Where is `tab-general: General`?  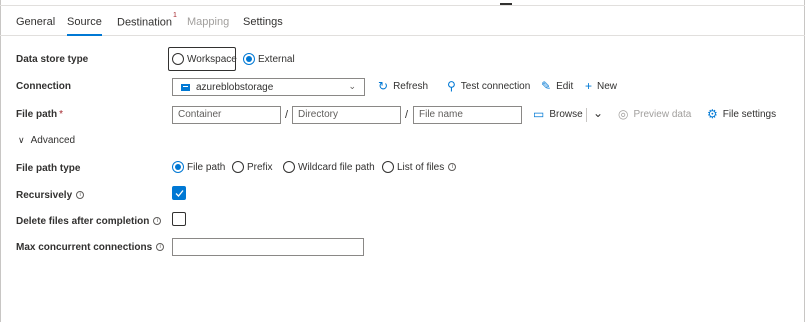 tab-general: General is located at coordinates (35, 22).